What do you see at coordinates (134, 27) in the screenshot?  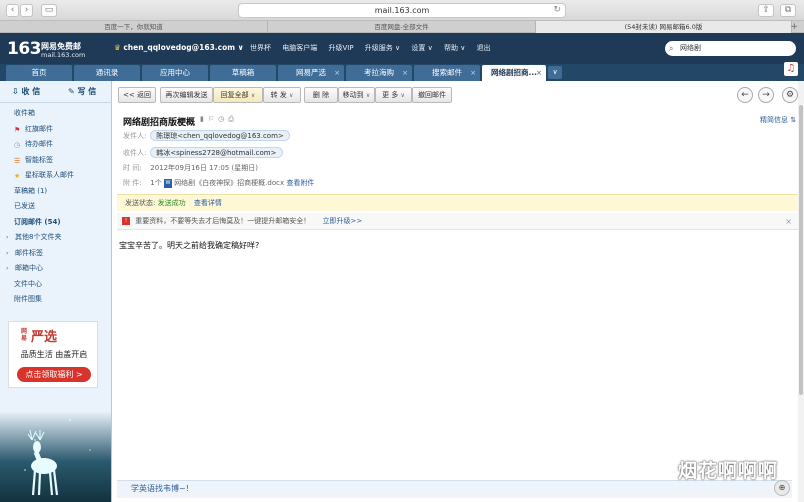 I see `browser-tab: 百度一下，你就知道` at bounding box center [134, 27].